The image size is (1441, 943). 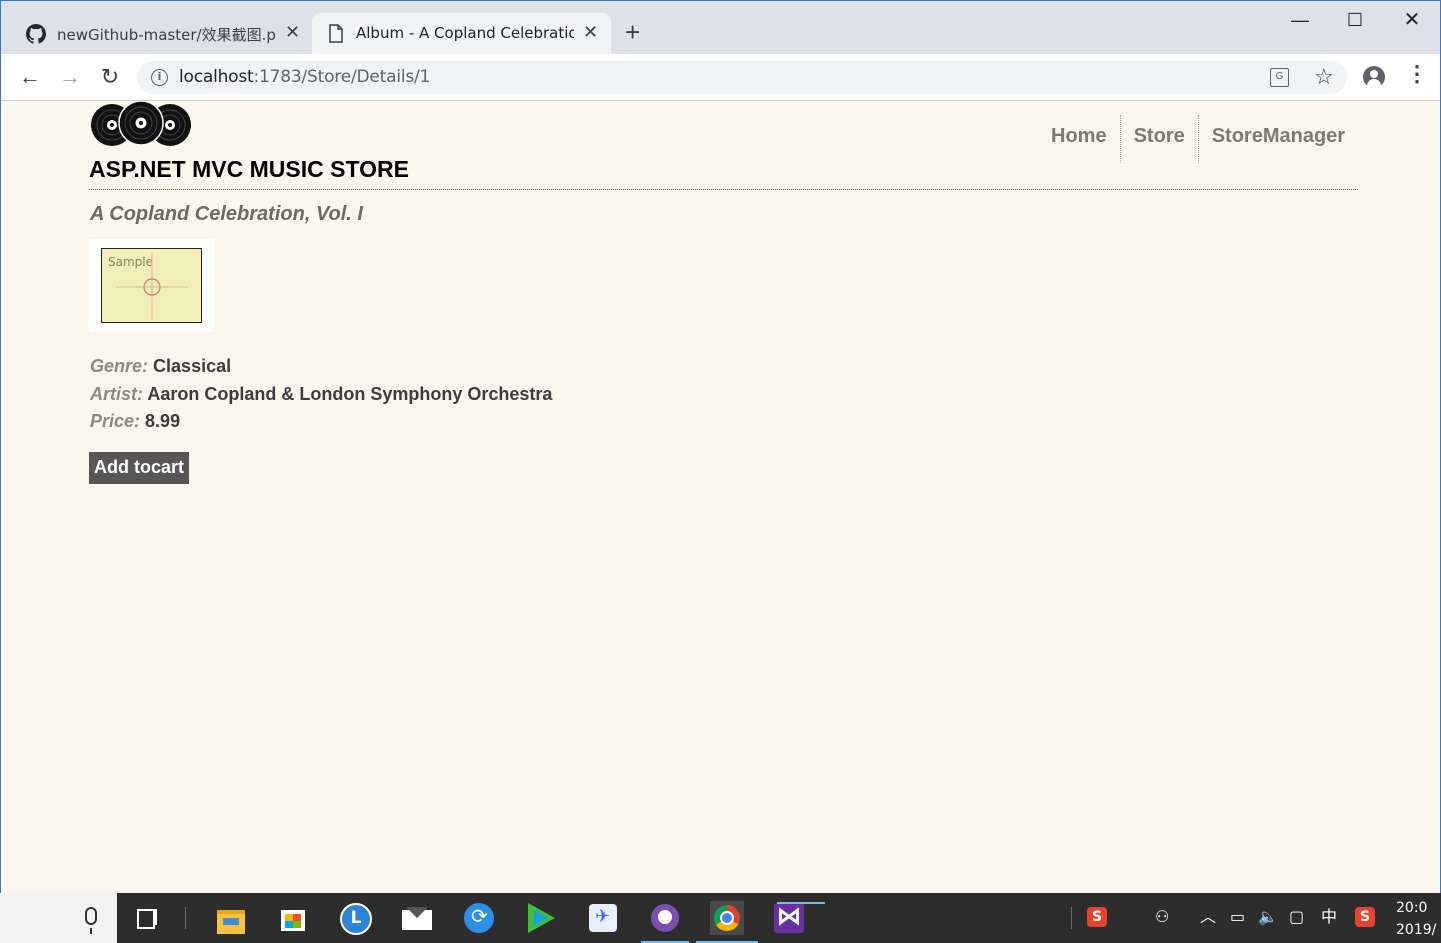 What do you see at coordinates (149, 918) in the screenshot?
I see `task-view-icon` at bounding box center [149, 918].